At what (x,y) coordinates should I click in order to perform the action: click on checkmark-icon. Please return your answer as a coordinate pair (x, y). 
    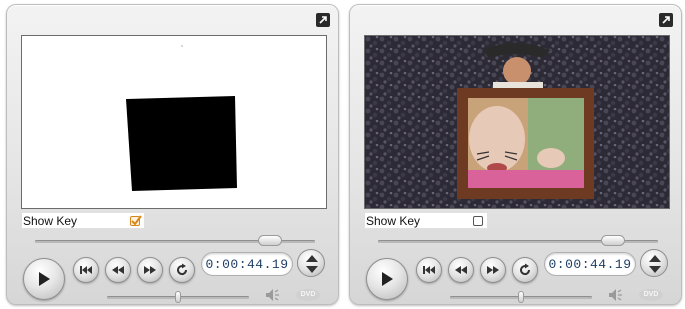
    Looking at the image, I should click on (136, 220).